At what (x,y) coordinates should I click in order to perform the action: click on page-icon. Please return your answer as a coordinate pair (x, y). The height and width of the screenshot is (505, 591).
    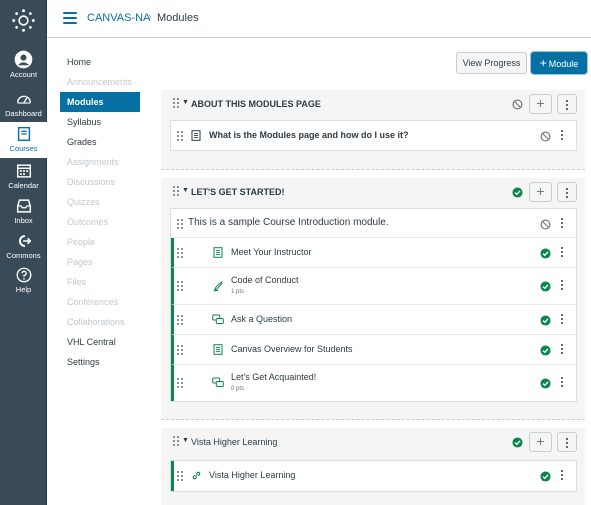
    Looking at the image, I should click on (218, 349).